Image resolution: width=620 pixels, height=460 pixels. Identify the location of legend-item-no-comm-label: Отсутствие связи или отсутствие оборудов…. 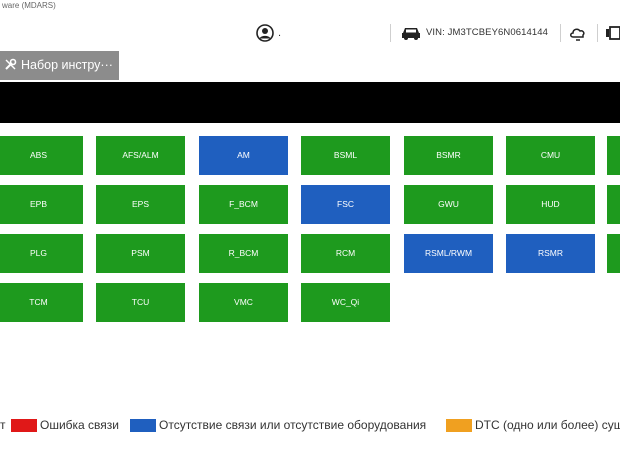
(293, 425).